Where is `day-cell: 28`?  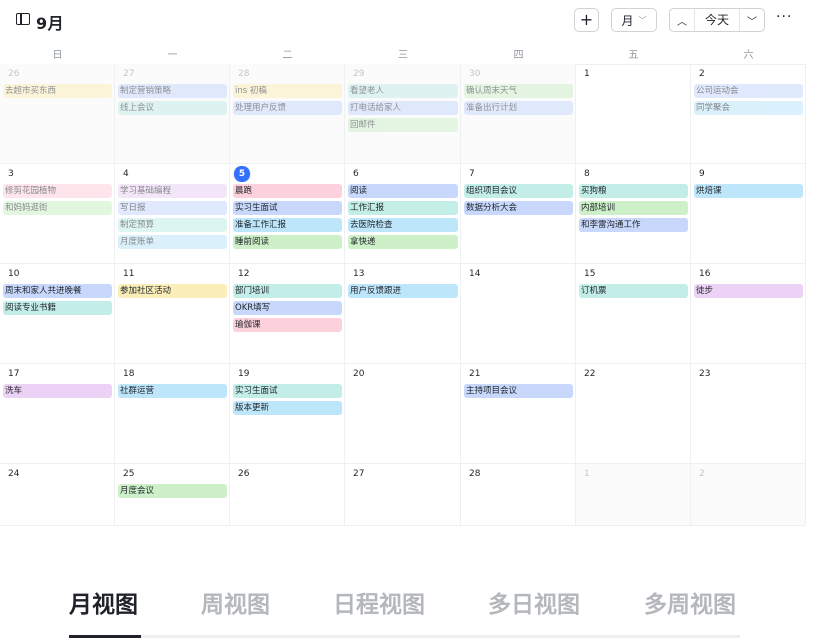 day-cell: 28 is located at coordinates (518, 495).